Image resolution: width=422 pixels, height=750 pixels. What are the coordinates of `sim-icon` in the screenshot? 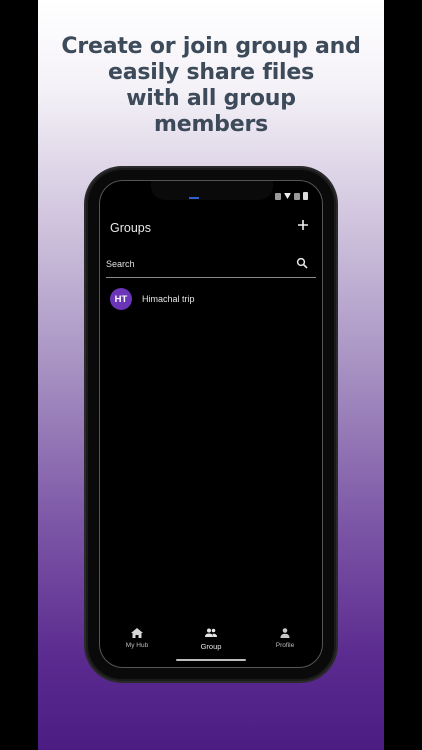 It's located at (297, 196).